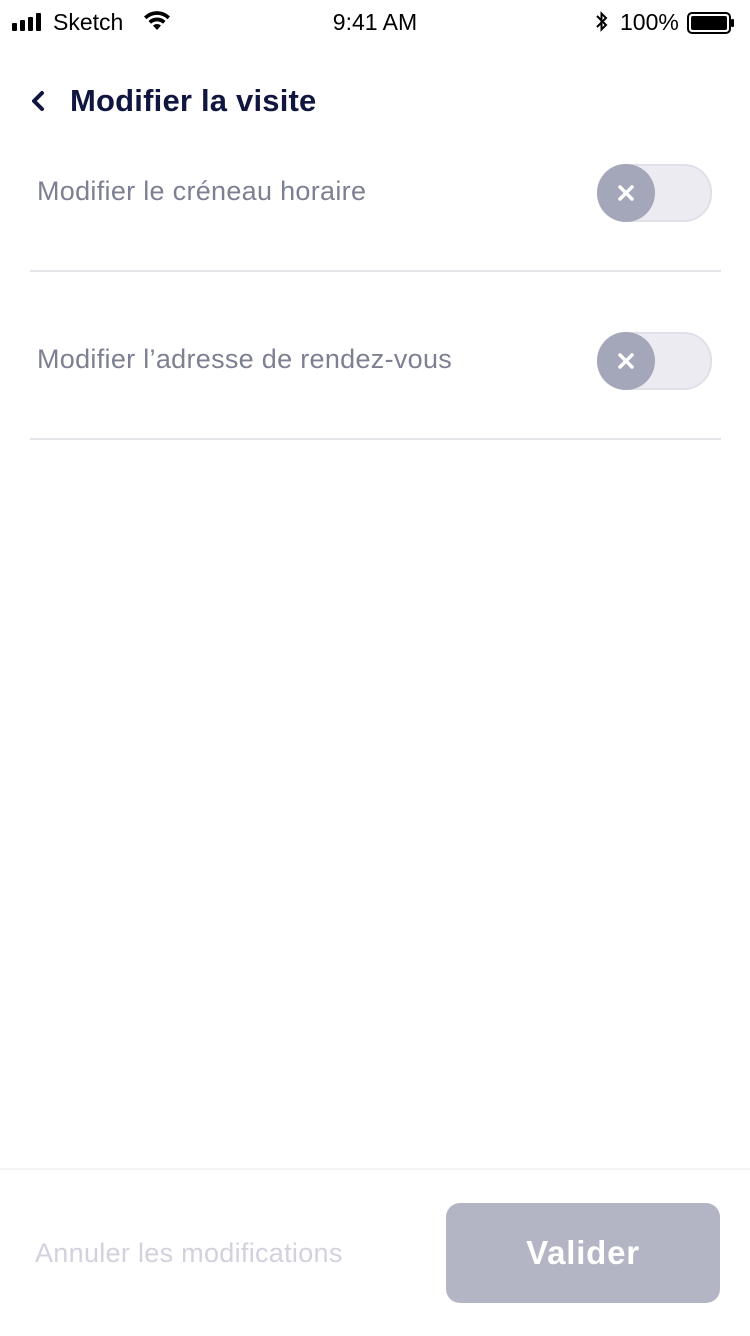 The image size is (750, 1336). I want to click on status-bar: Sketch 9:41 AM 100%, so click(375, 22).